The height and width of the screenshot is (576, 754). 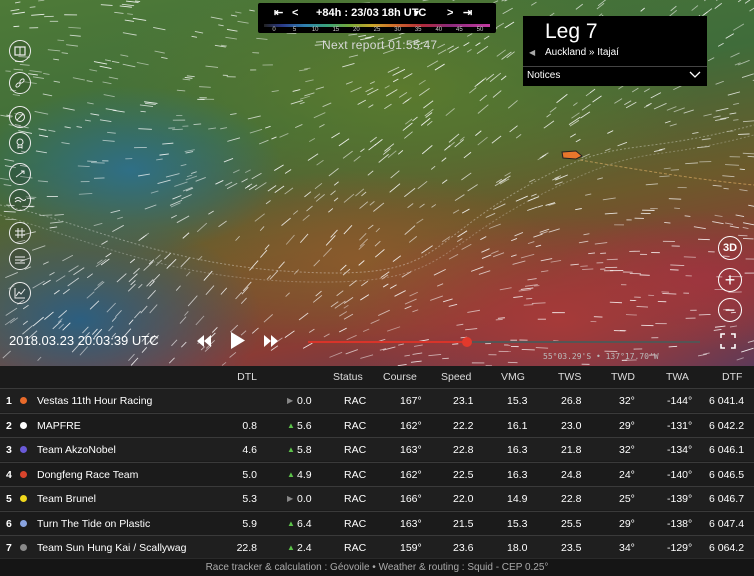 I want to click on wind-speed-tick: 15, so click(x=336, y=30).